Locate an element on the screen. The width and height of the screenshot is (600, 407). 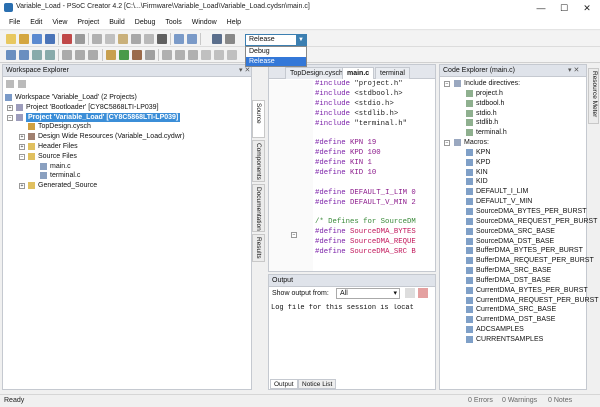
tree-item-topdesign: TopDesign.cysch is located at coordinates (128, 127).